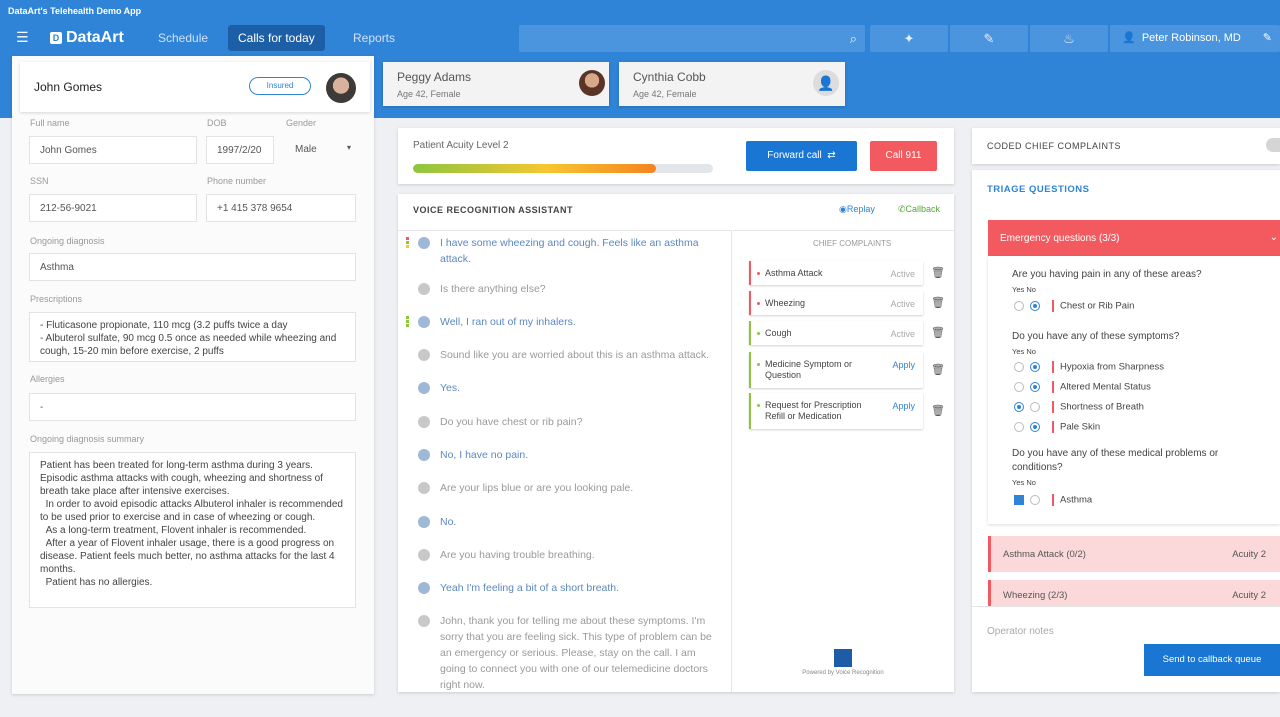 The width and height of the screenshot is (1280, 717). I want to click on menu-icon: ☰, so click(24, 37).